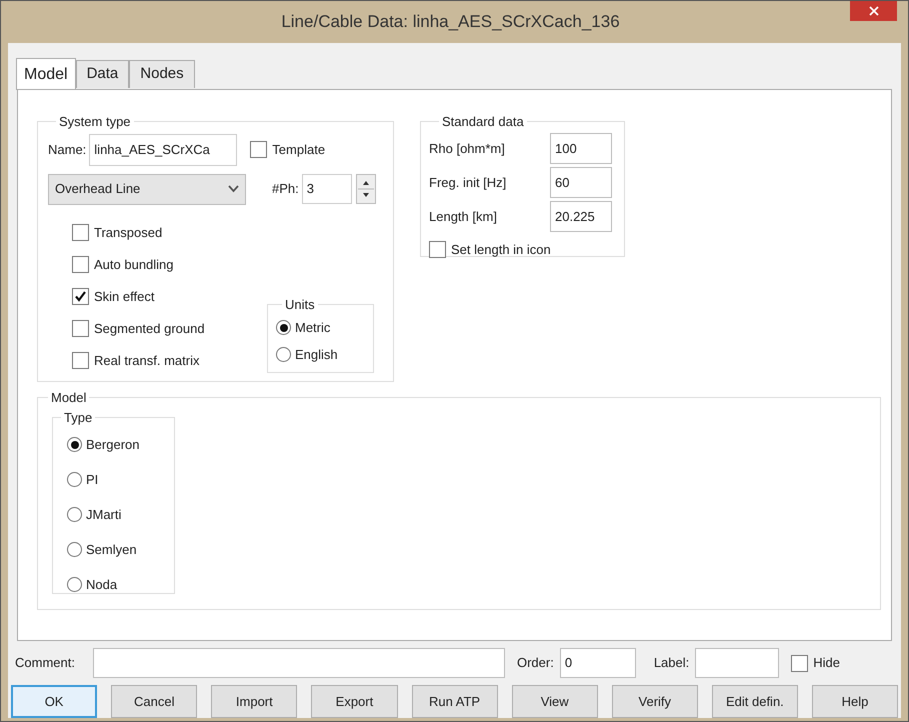  Describe the element at coordinates (45, 663) in the screenshot. I see `field-label: Comment:` at that location.